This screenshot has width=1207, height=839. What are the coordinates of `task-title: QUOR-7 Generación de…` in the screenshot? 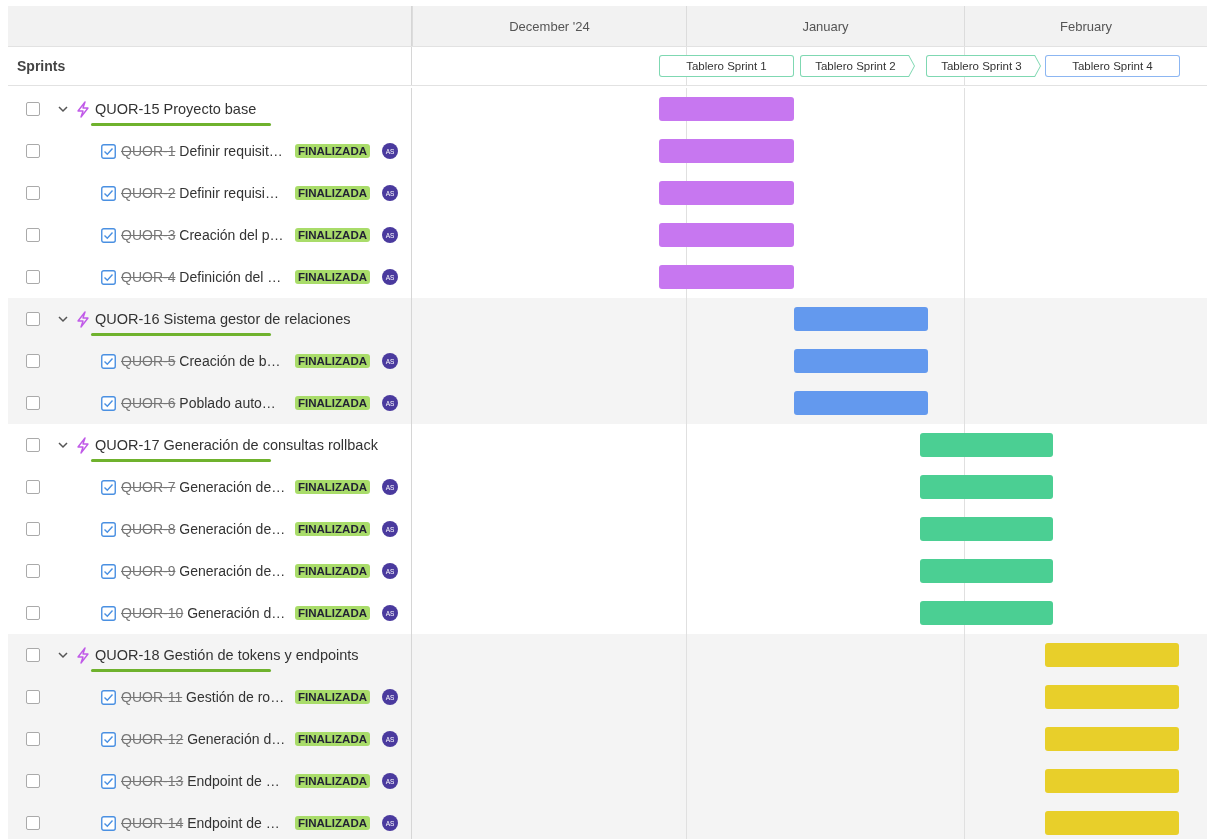 It's located at (206, 487).